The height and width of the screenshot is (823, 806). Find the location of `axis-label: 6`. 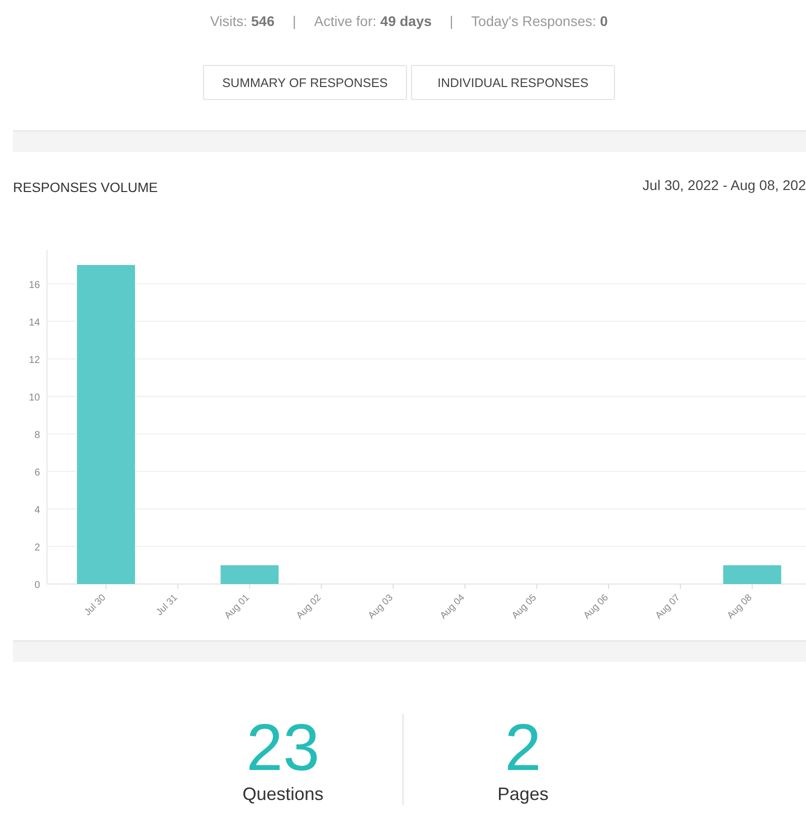

axis-label: 6 is located at coordinates (37, 472).